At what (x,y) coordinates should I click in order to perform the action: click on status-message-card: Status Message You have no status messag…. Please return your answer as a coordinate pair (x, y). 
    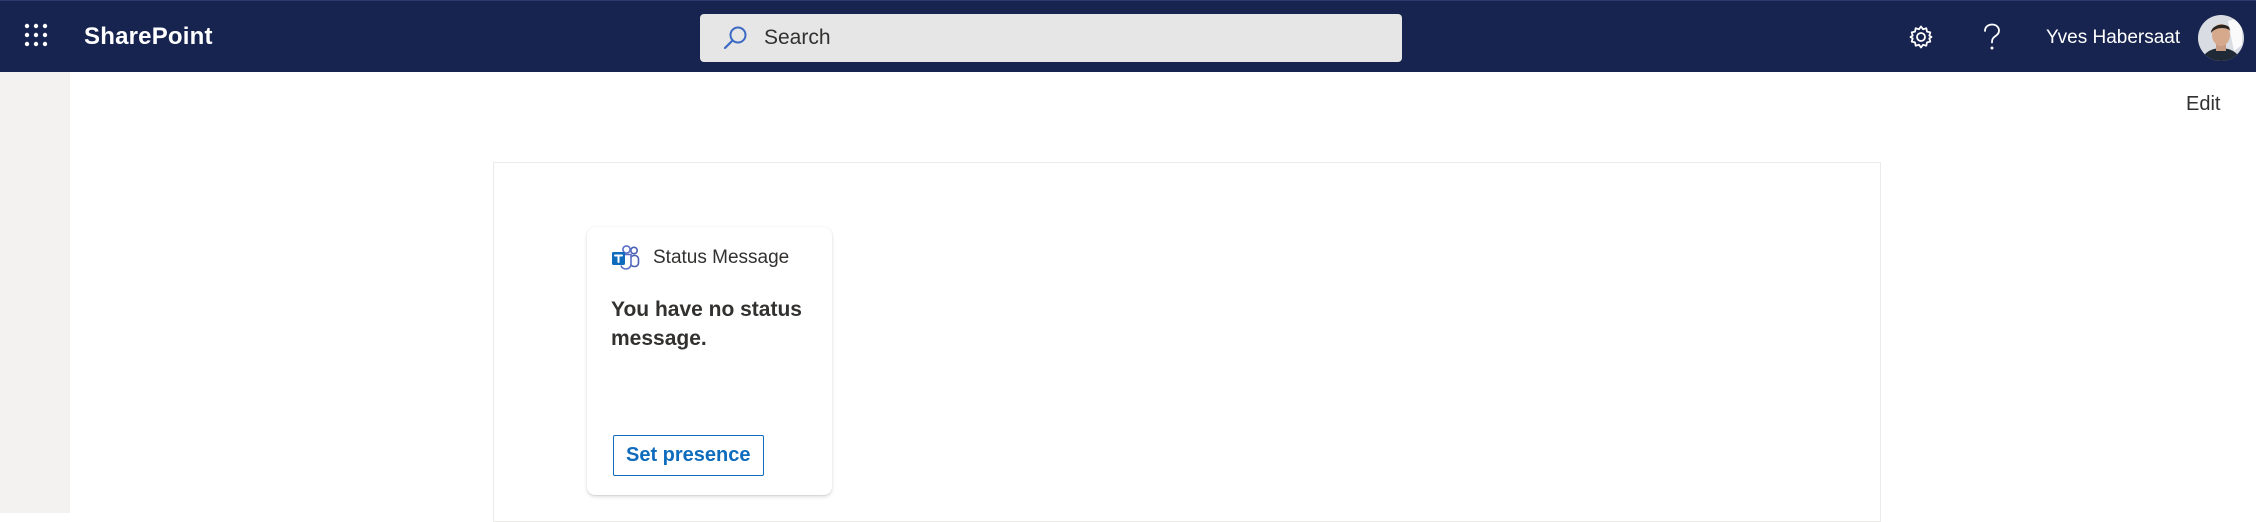
    Looking at the image, I should click on (709, 361).